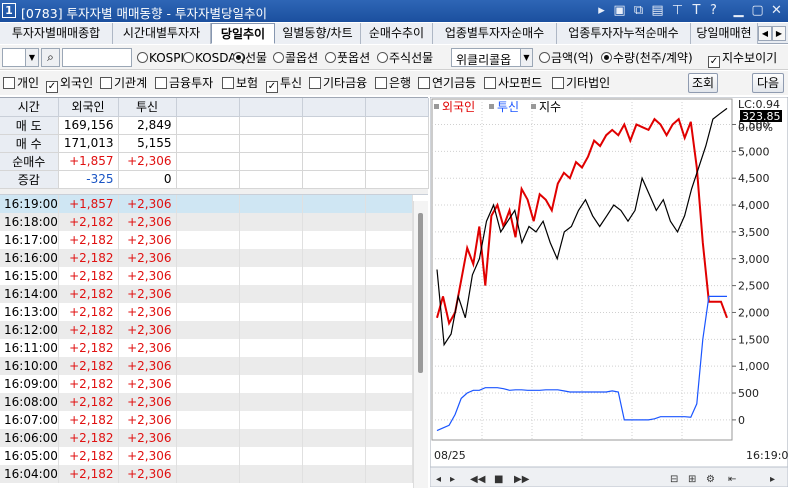 The image size is (788, 490). Describe the element at coordinates (732, 479) in the screenshot. I see `crosshair-icon: ⇤` at that location.